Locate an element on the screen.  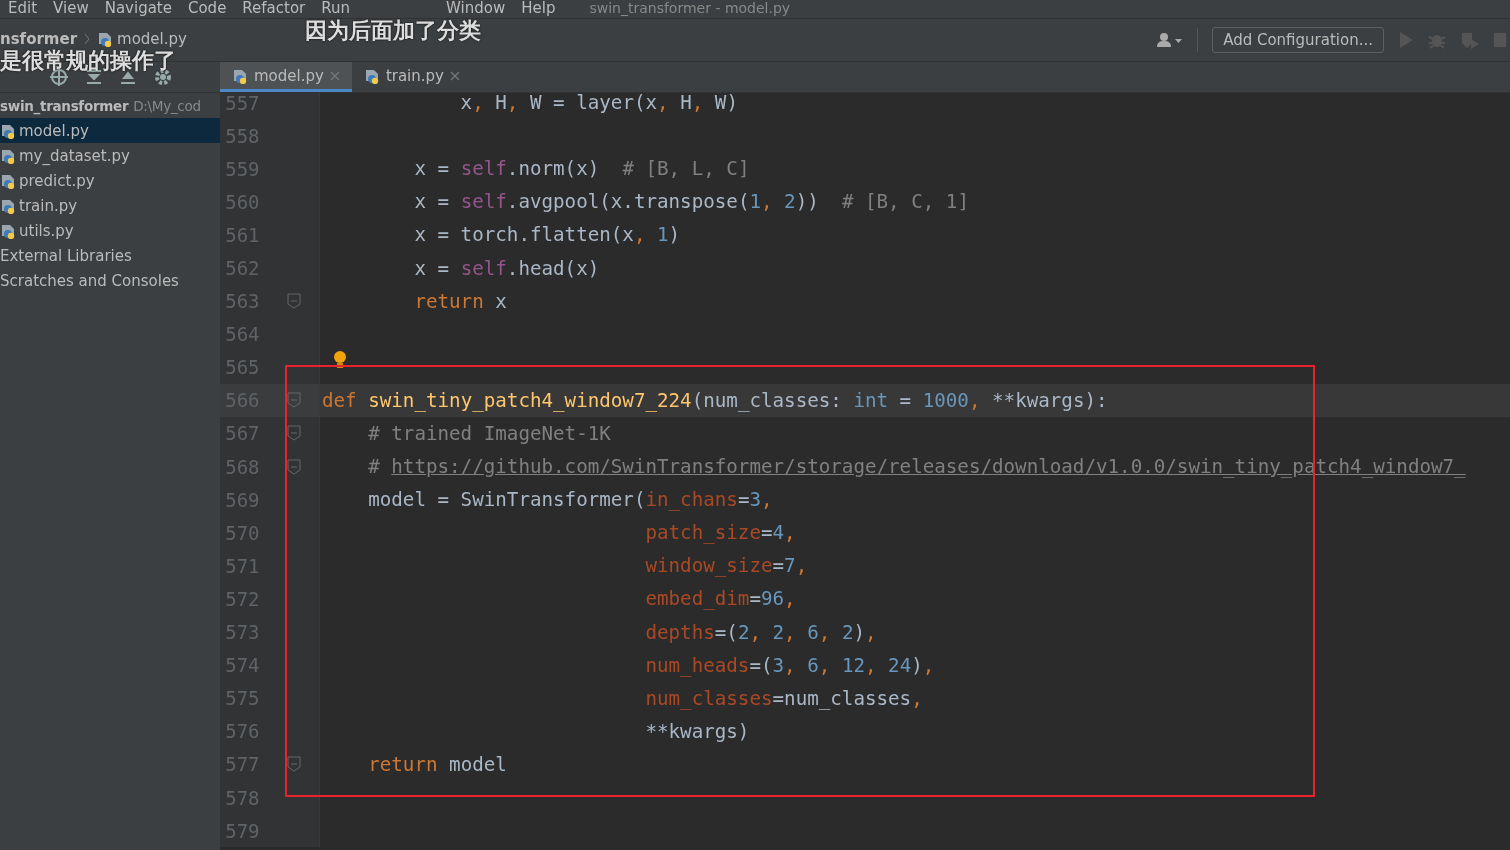
code-line: x = torch.flatten(x, 1) is located at coordinates (547, 235).